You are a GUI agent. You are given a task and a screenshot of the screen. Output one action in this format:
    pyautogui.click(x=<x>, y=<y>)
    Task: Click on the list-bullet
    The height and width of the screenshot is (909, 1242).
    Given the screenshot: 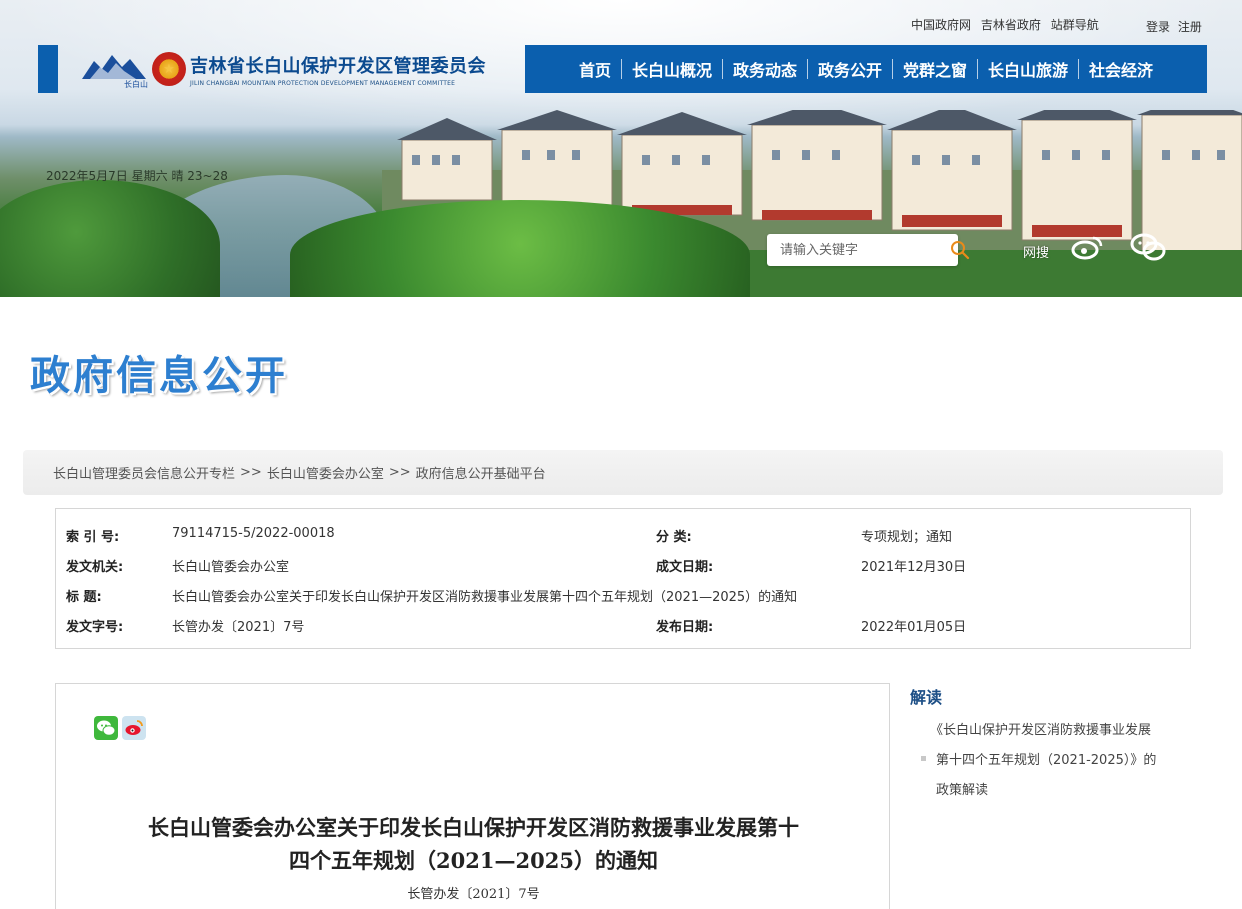 What is the action you would take?
    pyautogui.click(x=923, y=758)
    